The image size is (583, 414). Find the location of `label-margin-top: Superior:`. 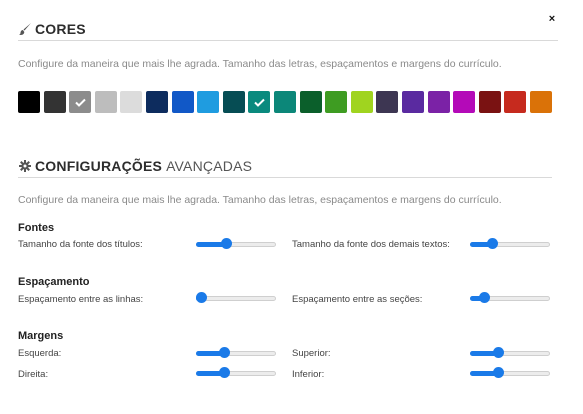

label-margin-top: Superior: is located at coordinates (311, 353).